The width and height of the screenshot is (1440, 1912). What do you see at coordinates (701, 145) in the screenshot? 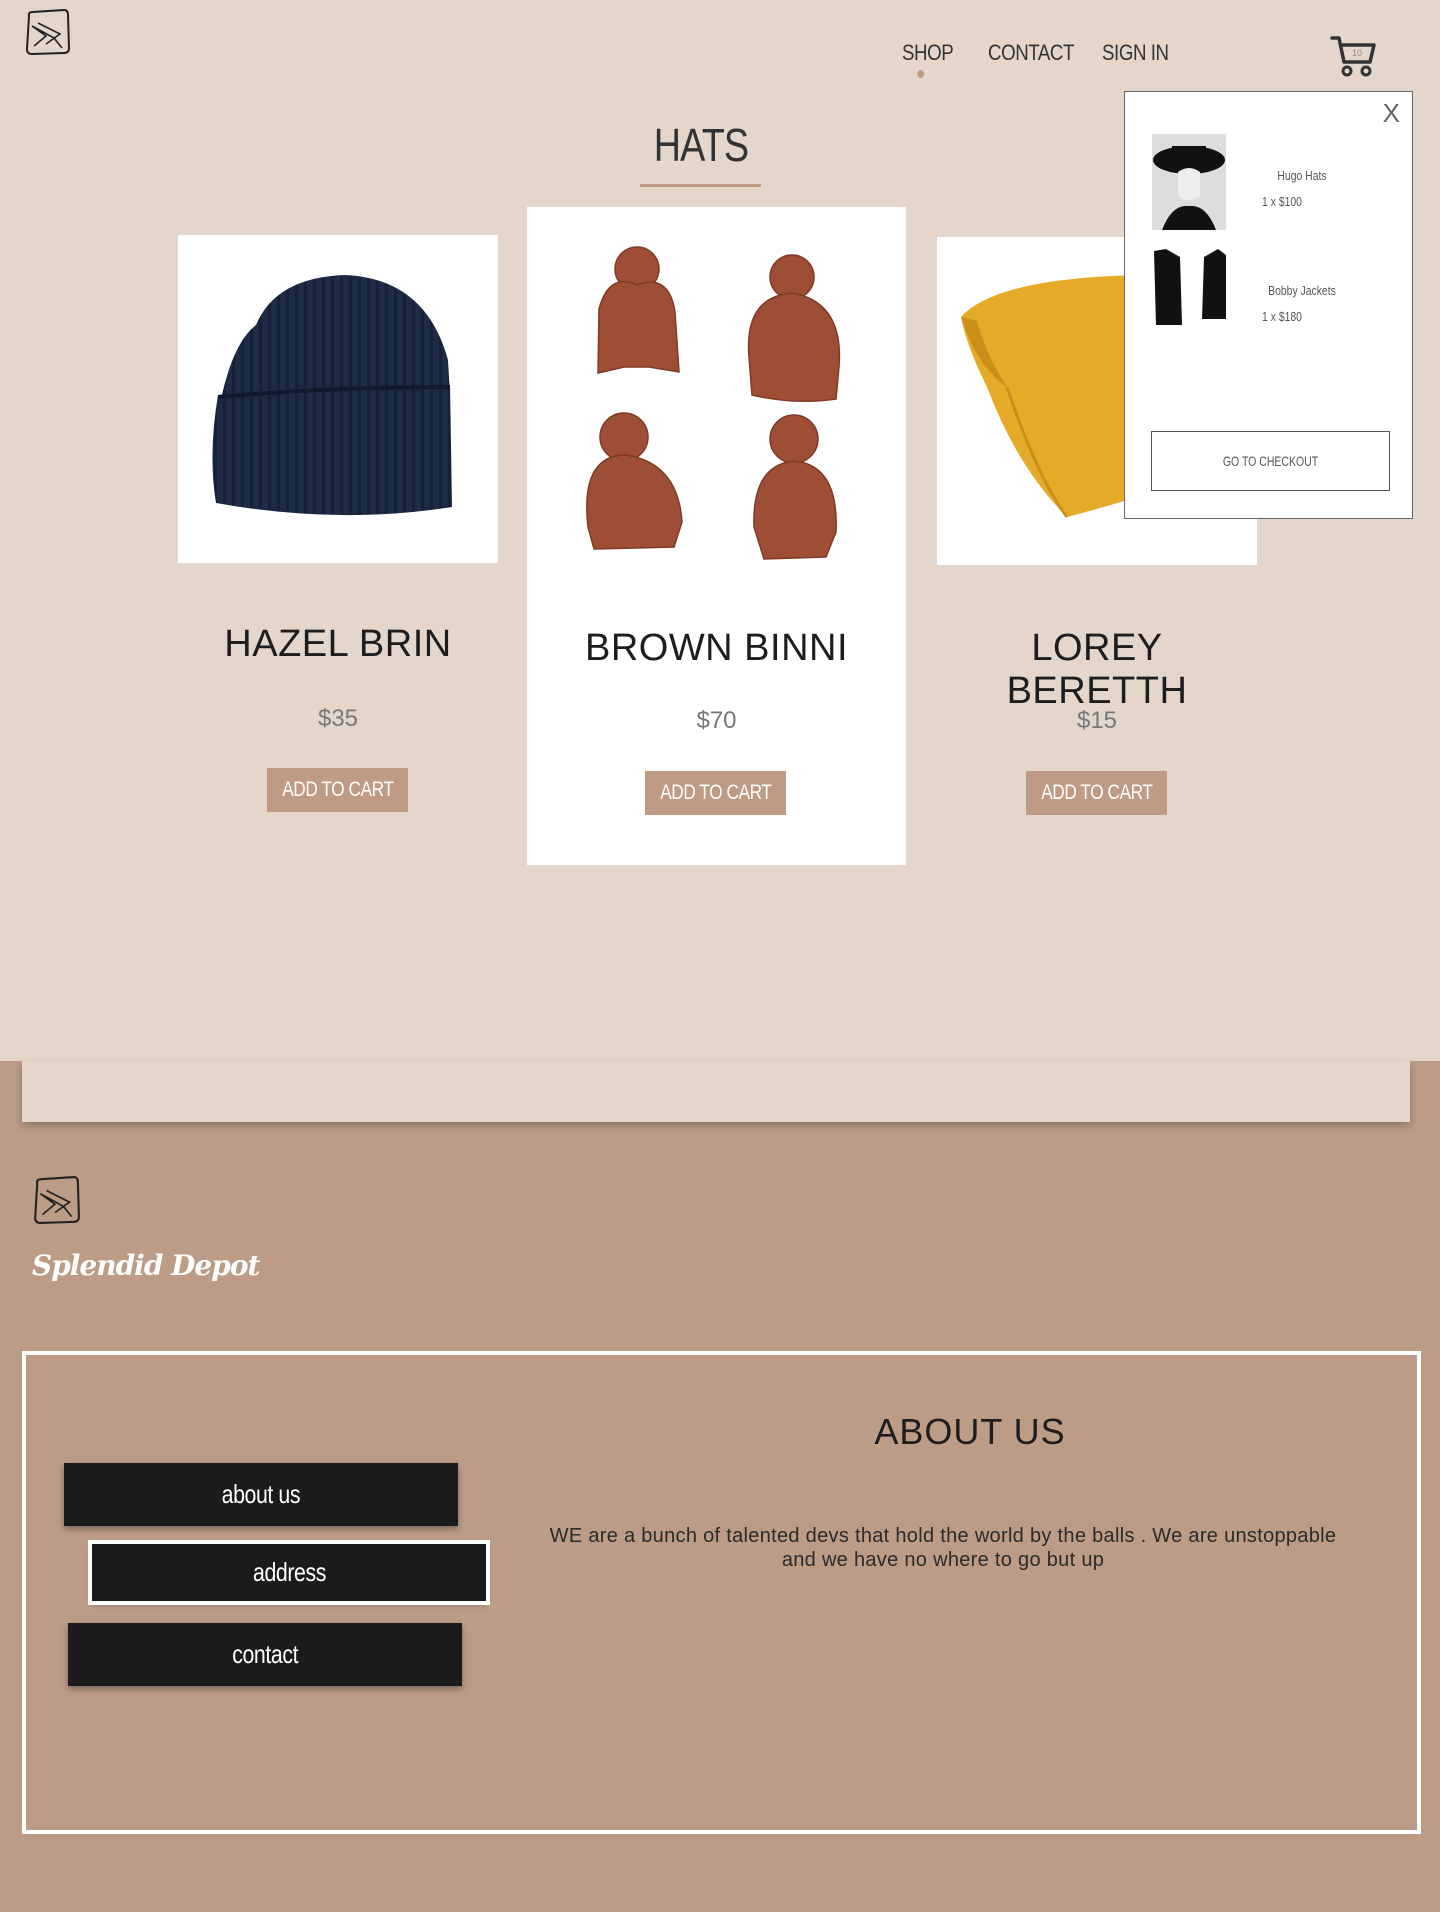
I see `page-title: HATS` at bounding box center [701, 145].